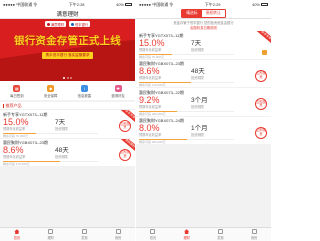  I want to click on tab-featured: 精选标, so click(192, 13).